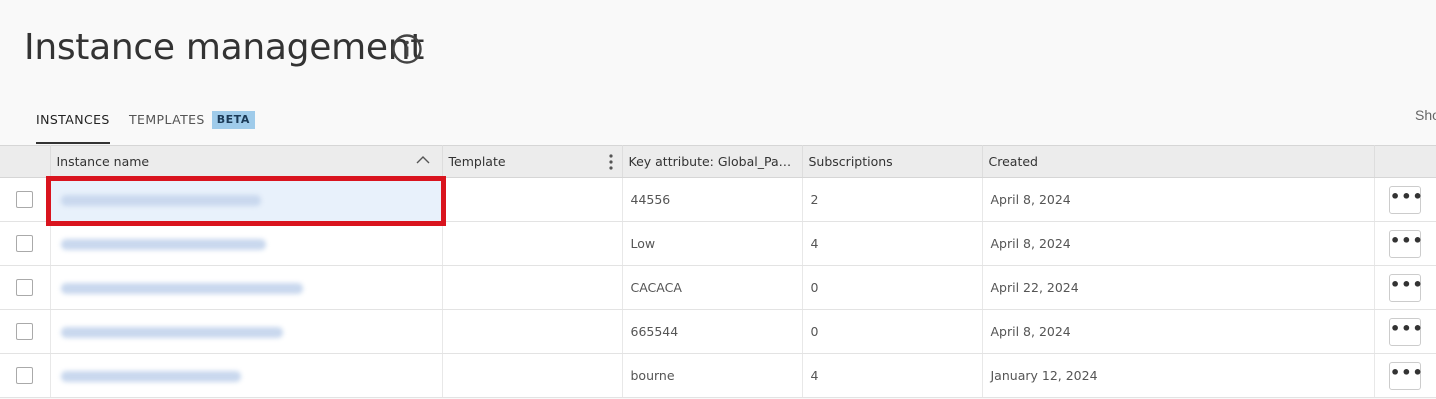 This screenshot has width=1436, height=399. I want to click on info-circle-icon, so click(407, 49).